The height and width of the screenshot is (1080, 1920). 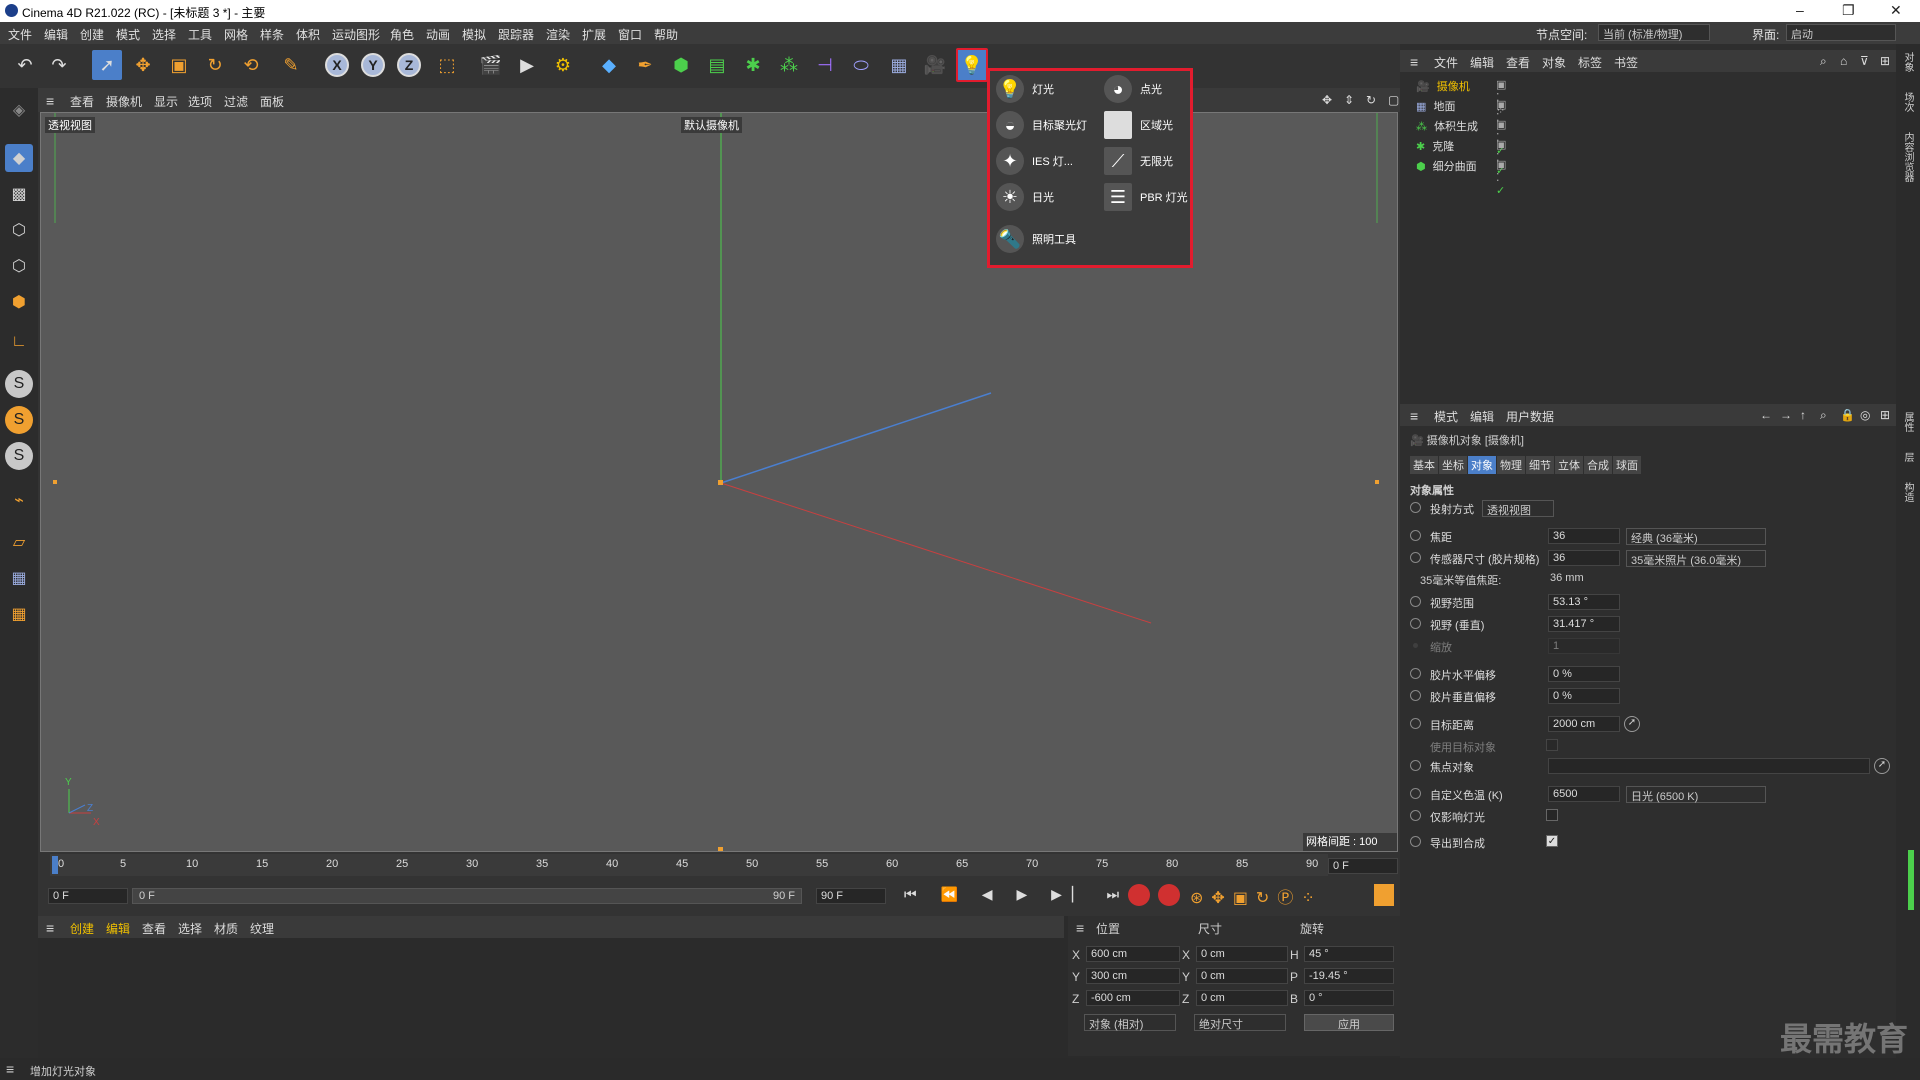 What do you see at coordinates (82, 101) in the screenshot?
I see `vp-menu-view: 查看` at bounding box center [82, 101].